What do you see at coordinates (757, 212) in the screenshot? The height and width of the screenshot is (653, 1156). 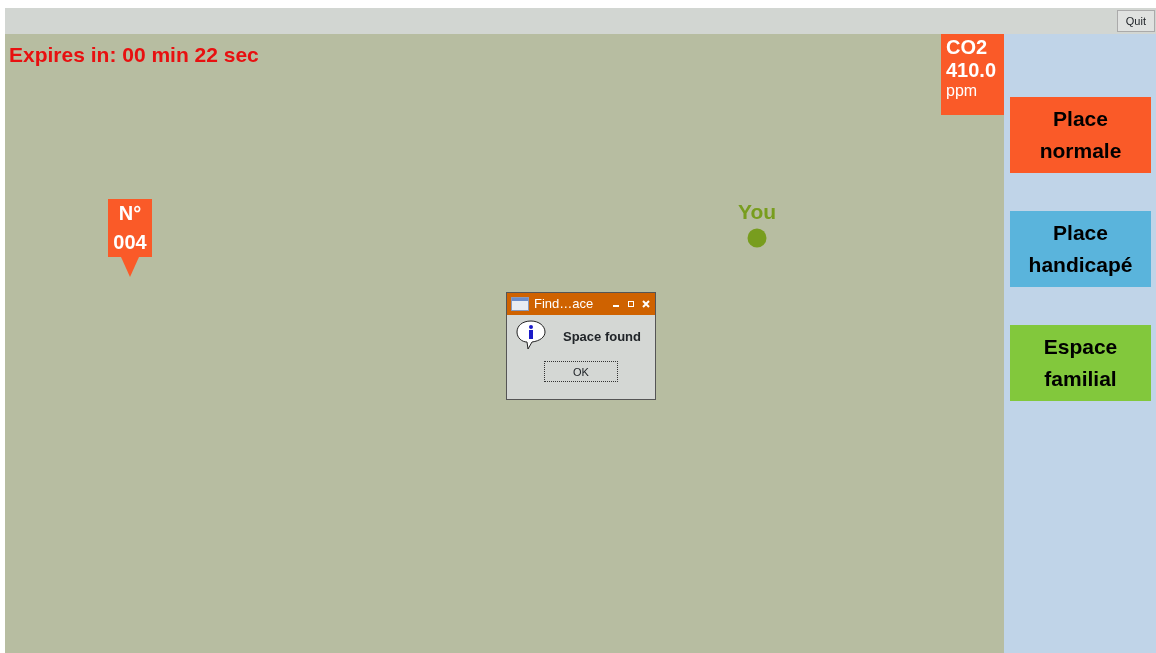 I see `you-label: You` at bounding box center [757, 212].